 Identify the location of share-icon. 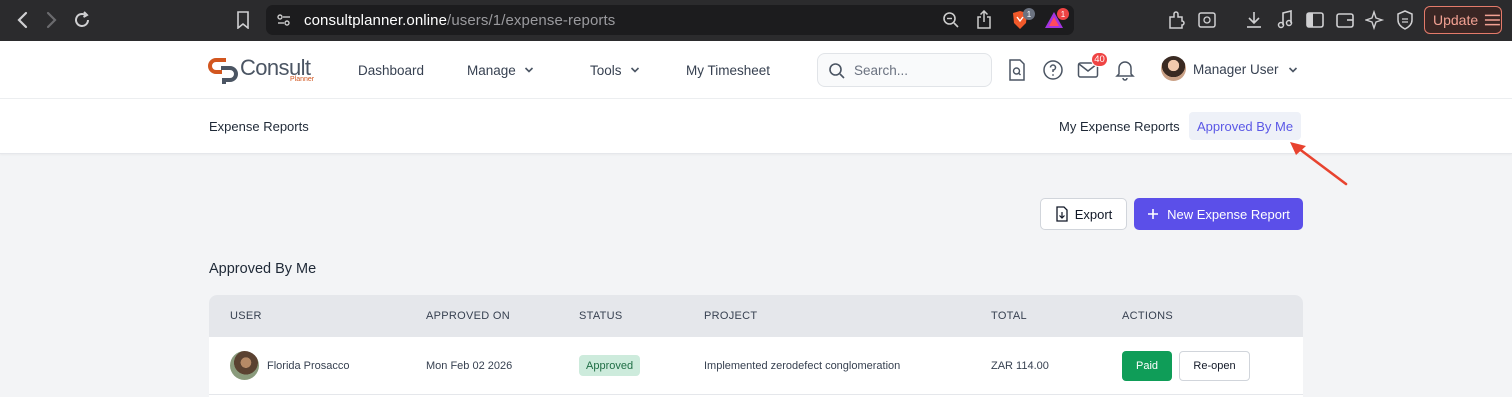
(984, 22).